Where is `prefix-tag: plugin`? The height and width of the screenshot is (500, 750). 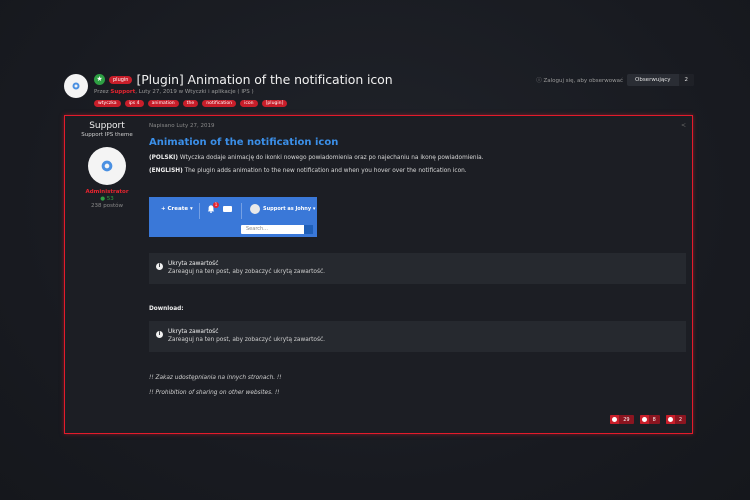
prefix-tag: plugin is located at coordinates (121, 79).